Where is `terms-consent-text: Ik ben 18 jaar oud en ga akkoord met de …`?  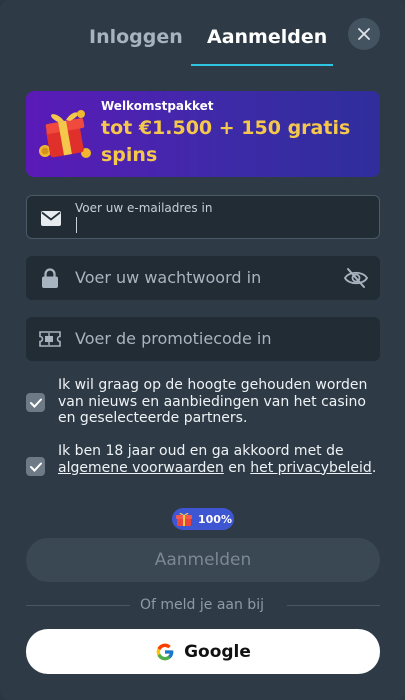 terms-consent-text: Ik ben 18 jaar oud en ga akkoord met de … is located at coordinates (220, 459).